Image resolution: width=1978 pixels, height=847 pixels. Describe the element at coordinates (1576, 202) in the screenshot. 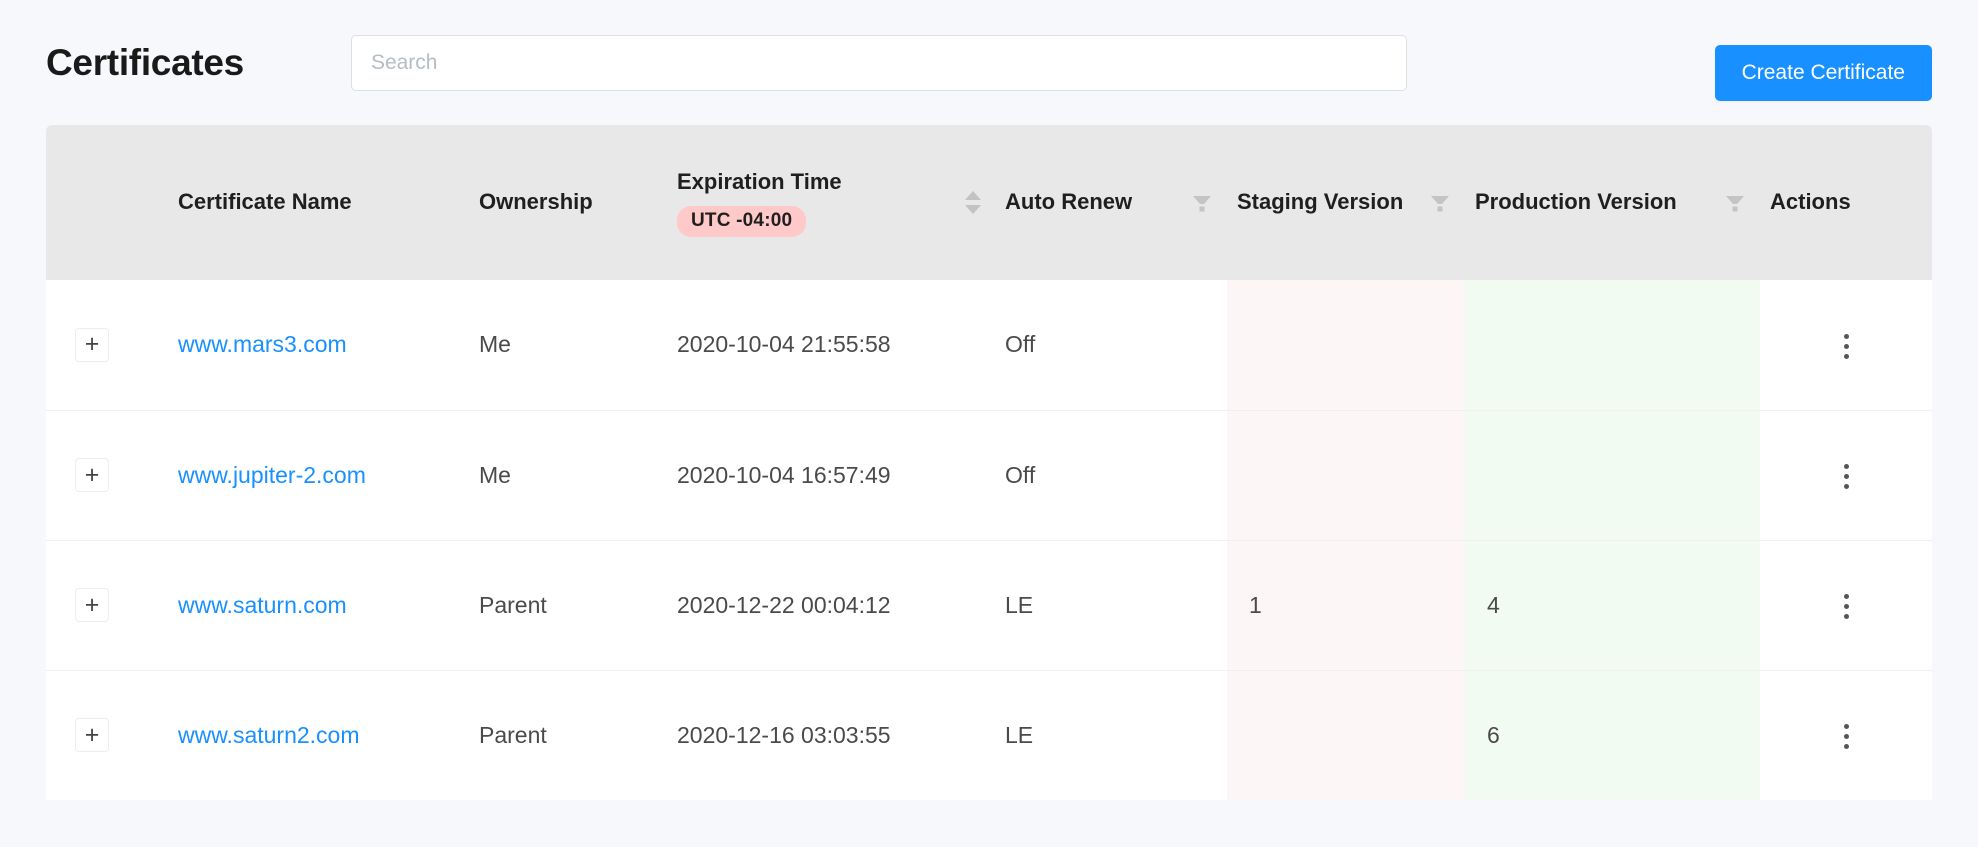

I see `column-label-production-version: Production Version` at that location.